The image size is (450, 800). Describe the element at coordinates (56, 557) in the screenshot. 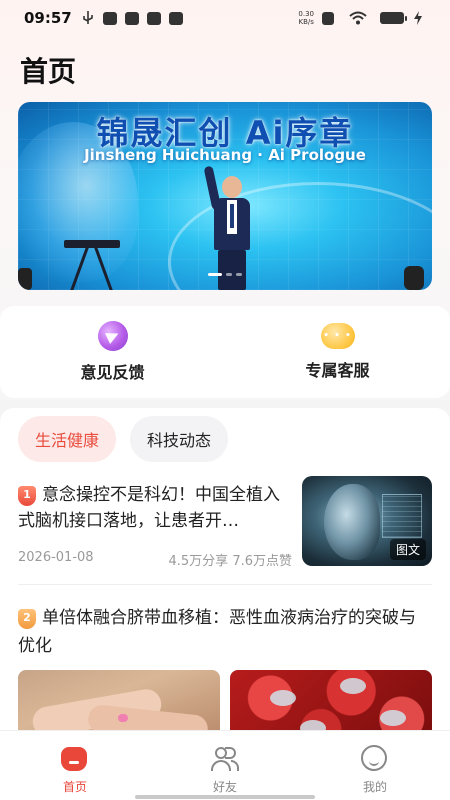

I see `article-date: 2026-01-08` at that location.